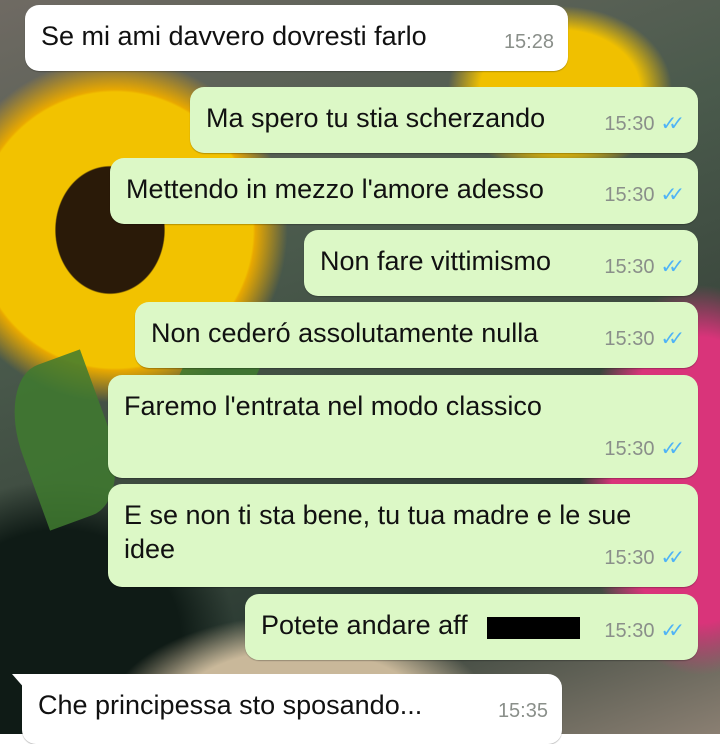  I want to click on redaction-bar, so click(533, 628).